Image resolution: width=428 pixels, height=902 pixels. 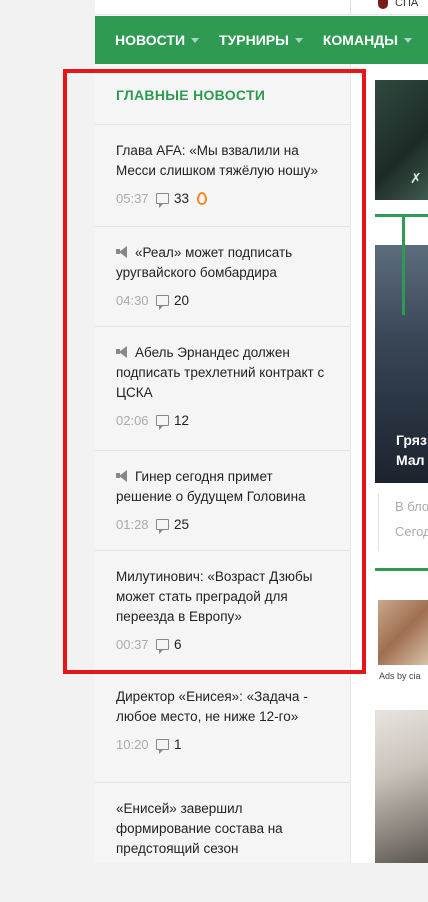 What do you see at coordinates (411, 506) in the screenshot?
I see `blog-text-line: В бло` at bounding box center [411, 506].